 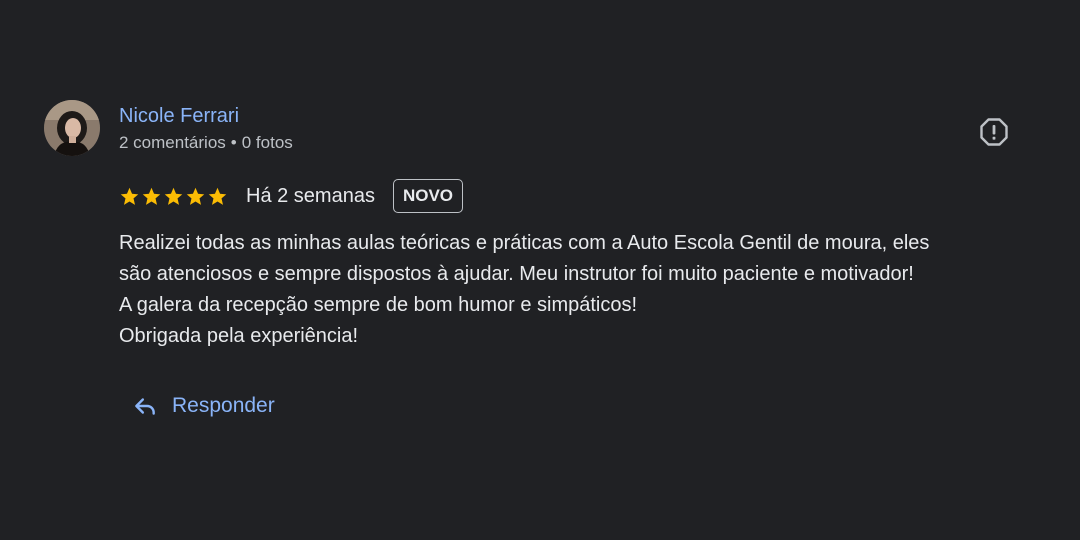 I want to click on star-rating, so click(x=173, y=196).